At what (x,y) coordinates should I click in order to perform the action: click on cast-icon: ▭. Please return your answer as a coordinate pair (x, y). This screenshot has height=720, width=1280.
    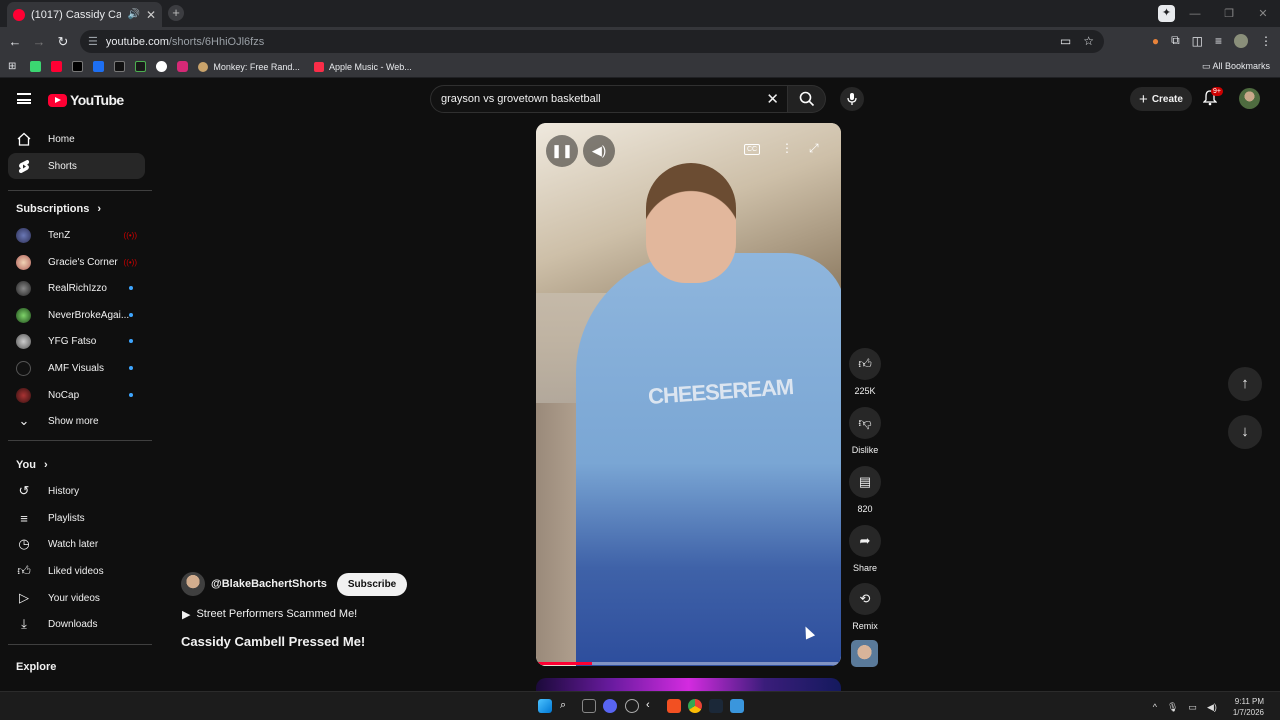
    Looking at the image, I should click on (1065, 41).